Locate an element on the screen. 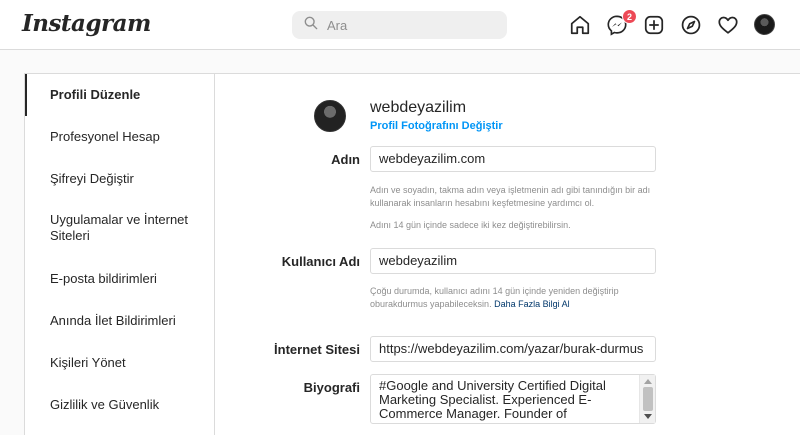  website-label: İnternet Sitesi is located at coordinates (317, 349).